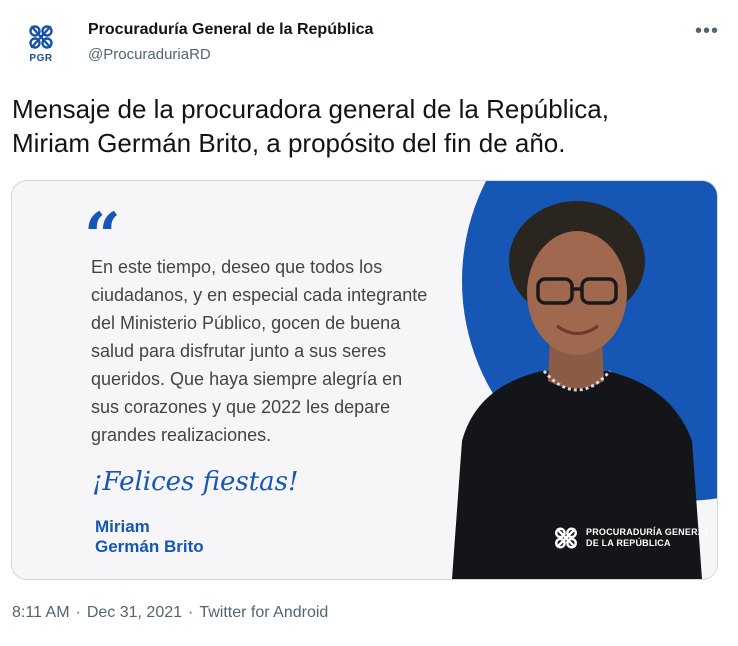 This screenshot has height=646, width=738. What do you see at coordinates (134, 613) in the screenshot?
I see `tweet-date: Dec 31, 2021` at bounding box center [134, 613].